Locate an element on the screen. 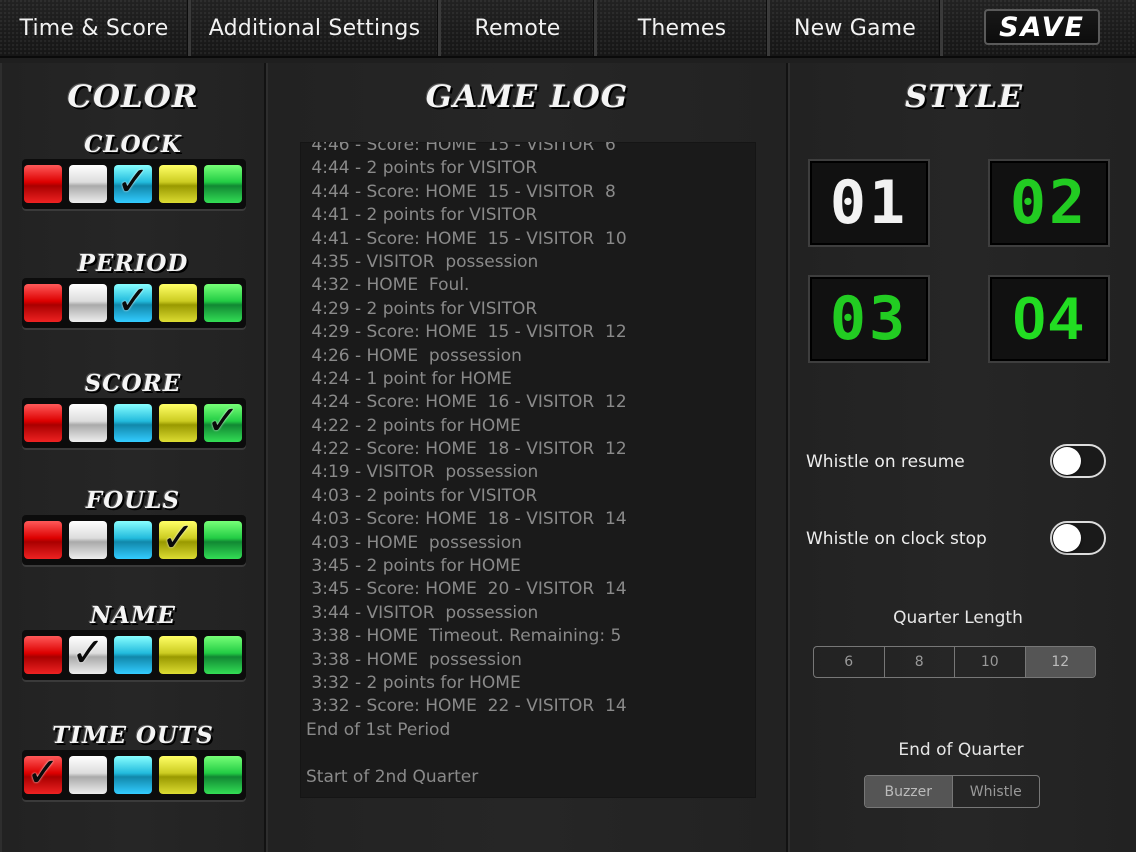 The image size is (1136, 852). log-entry: 4:22 - 2 points for HOME is located at coordinates (413, 425).